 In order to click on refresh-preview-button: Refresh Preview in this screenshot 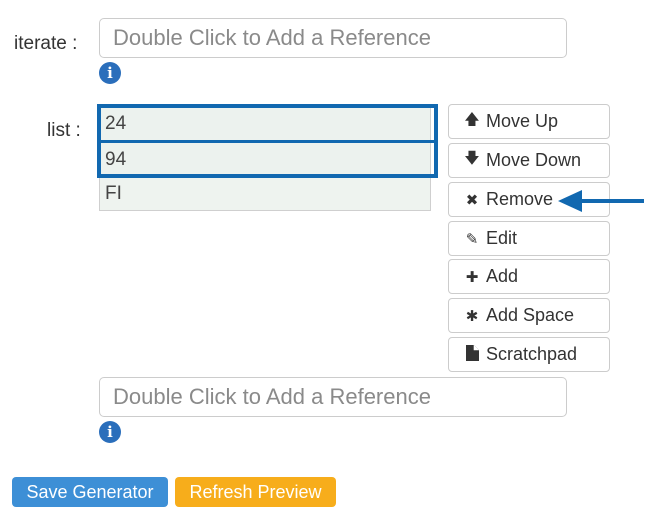, I will do `click(255, 492)`.